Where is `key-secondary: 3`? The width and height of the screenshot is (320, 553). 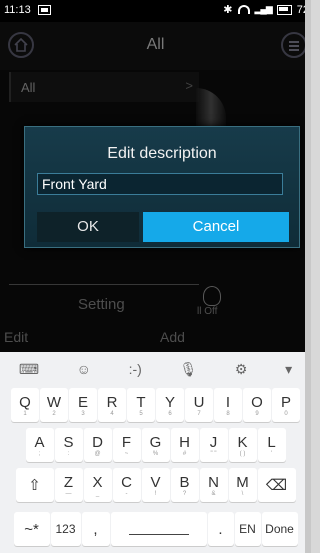
key-secondary: 3 is located at coordinates (83, 413).